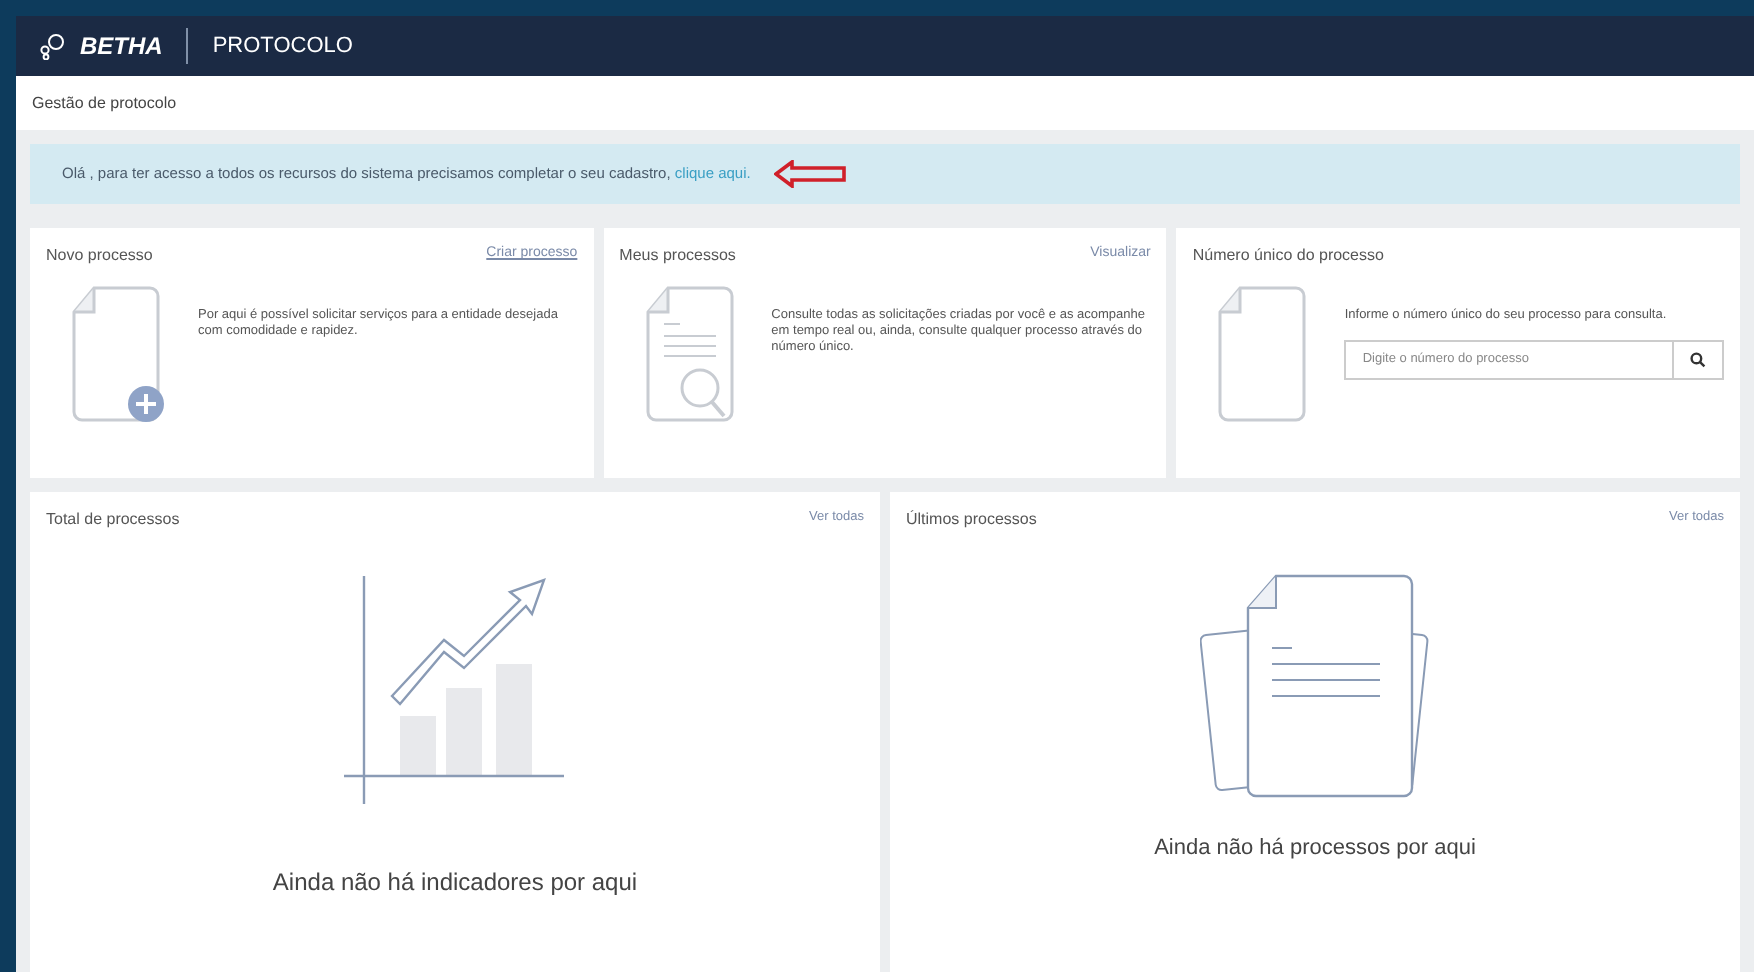 The height and width of the screenshot is (972, 1754). Describe the element at coordinates (455, 883) in the screenshot. I see `empty-state-message: Ainda não há indicadores por aqui` at that location.